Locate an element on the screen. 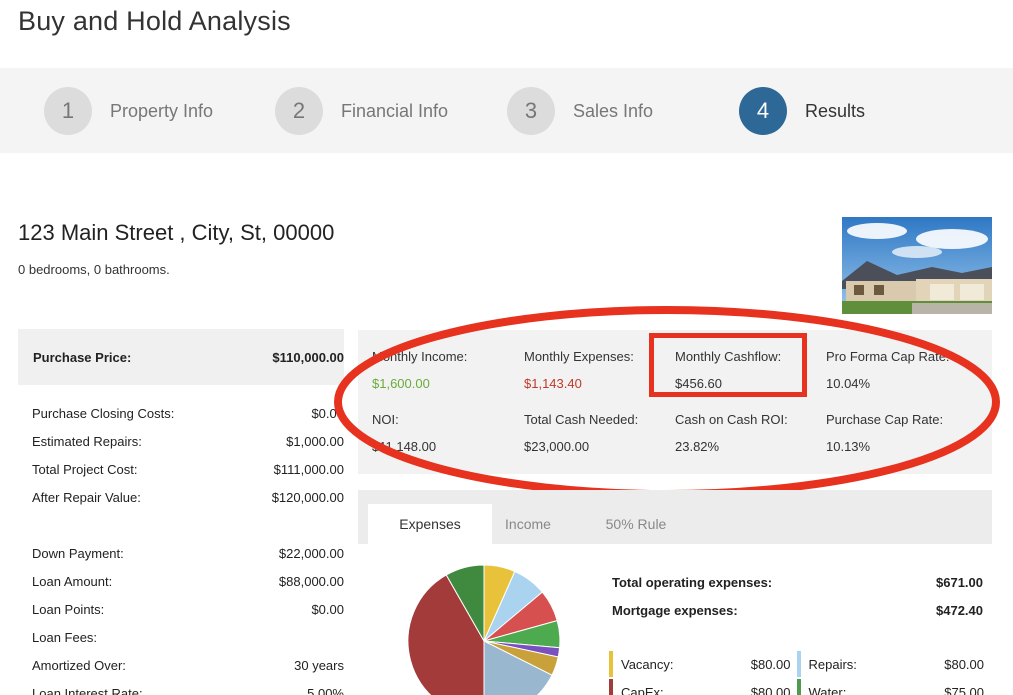  row-label: Loan Points: is located at coordinates (68, 609).